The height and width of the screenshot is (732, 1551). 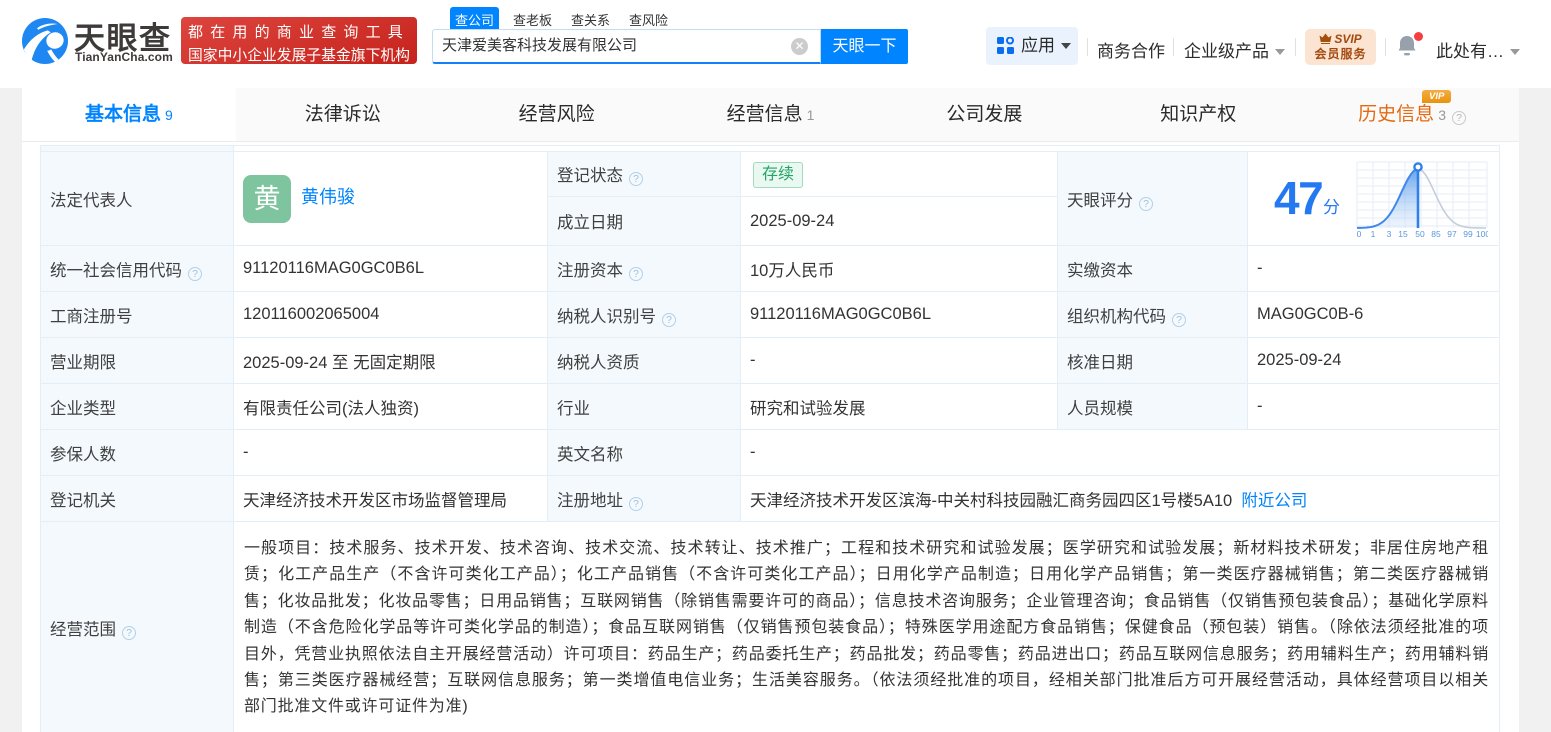 I want to click on svg-text: 1, so click(x=1373, y=234).